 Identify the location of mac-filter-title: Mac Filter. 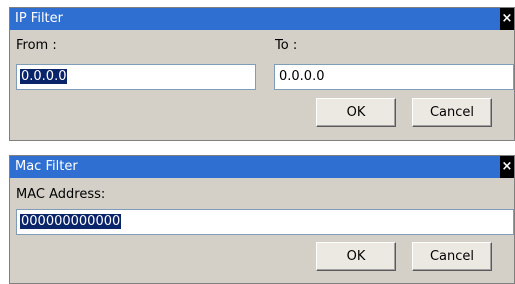
(46, 166).